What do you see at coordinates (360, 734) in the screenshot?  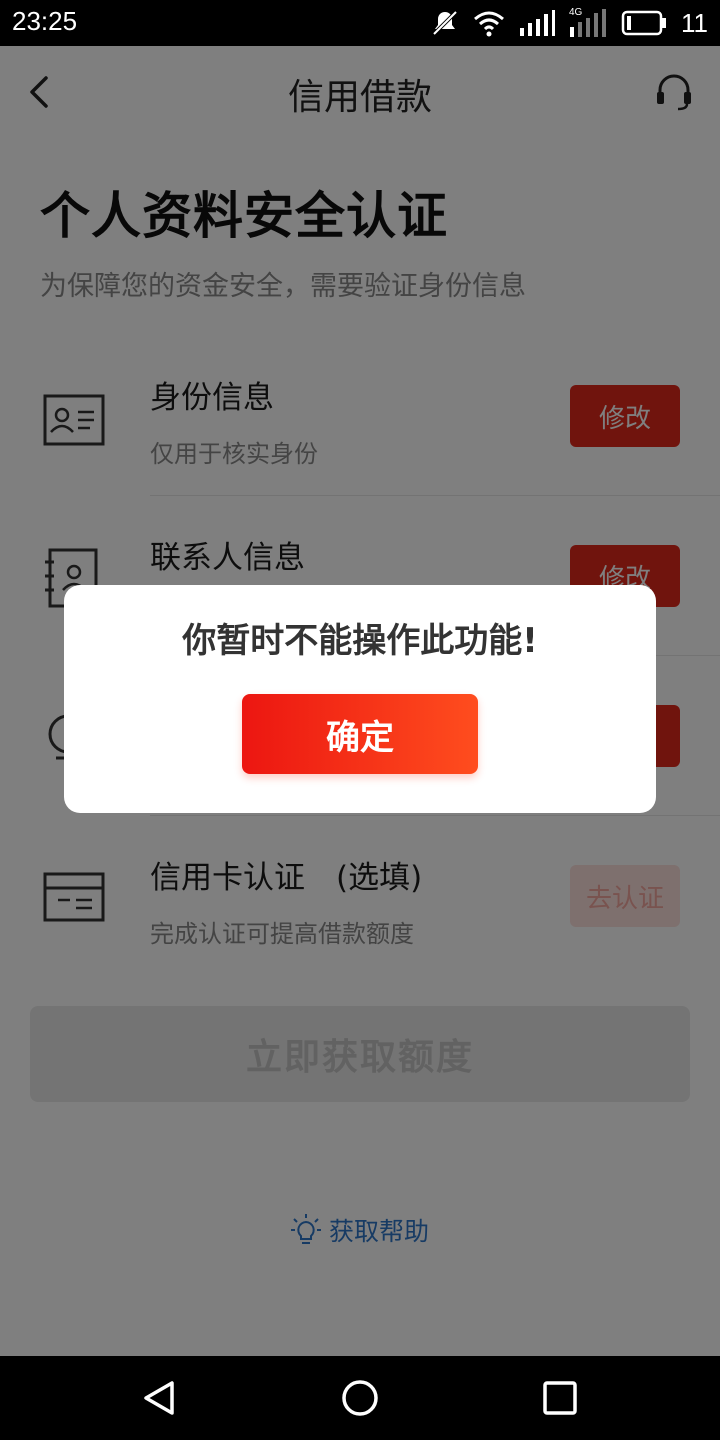 I see `confirm-button: 确定` at bounding box center [360, 734].